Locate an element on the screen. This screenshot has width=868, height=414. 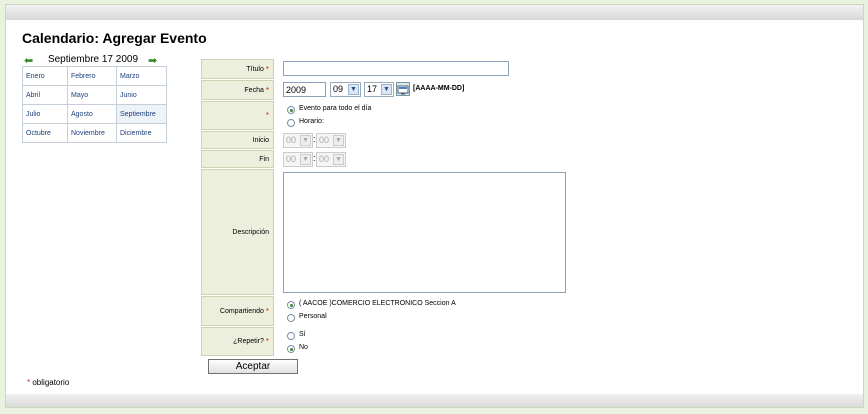
fecha-label-text: Fecha is located at coordinates (254, 90).